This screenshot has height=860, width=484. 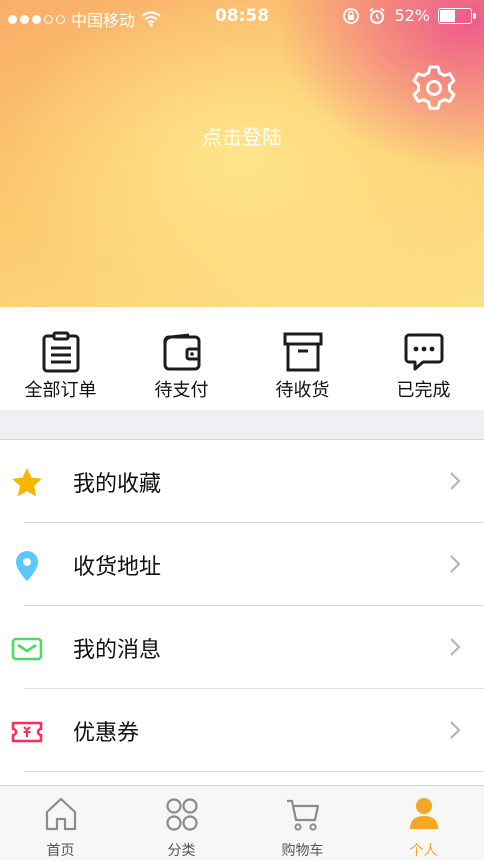 What do you see at coordinates (351, 15) in the screenshot?
I see `rotation-lock-icon` at bounding box center [351, 15].